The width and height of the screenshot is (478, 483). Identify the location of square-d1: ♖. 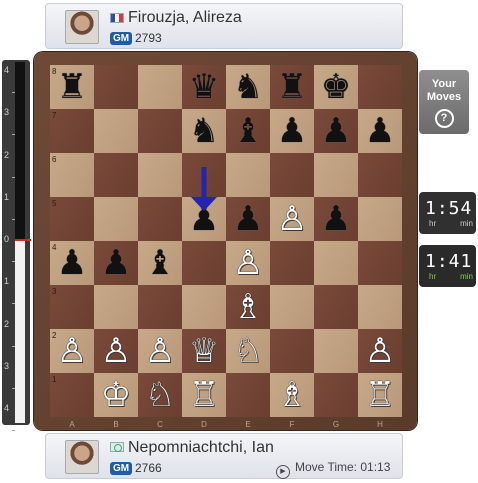
(204, 395).